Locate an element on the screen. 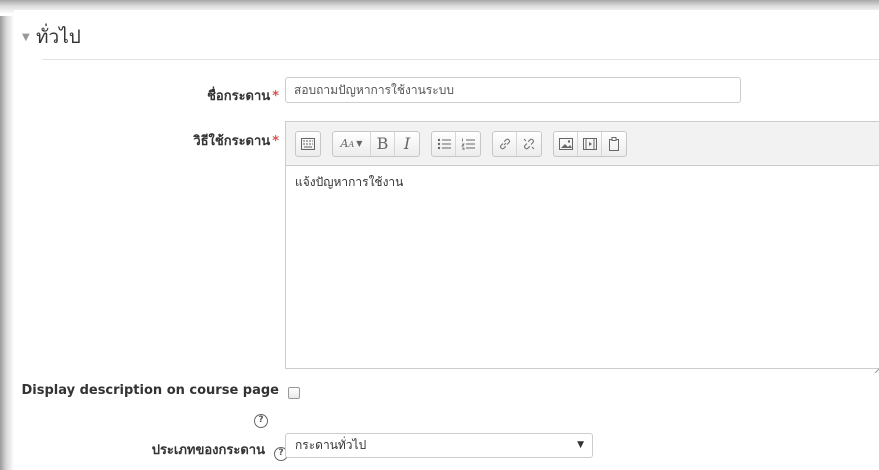 This screenshot has height=470, width=879. display-description-label: Display description on course page is located at coordinates (150, 390).